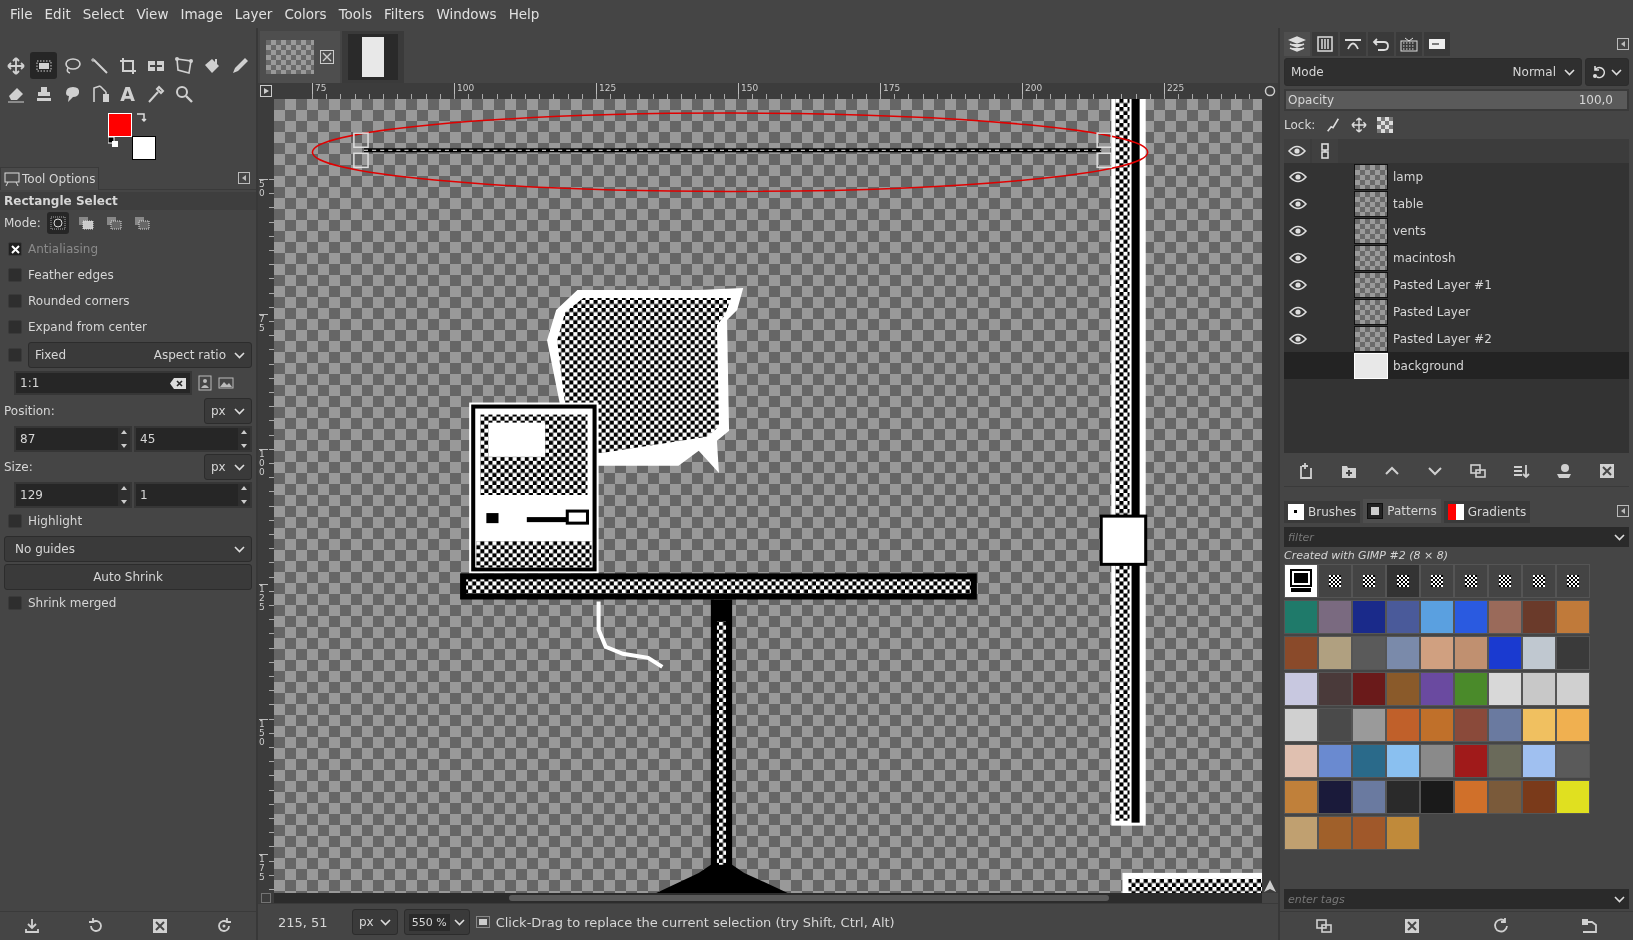 The image size is (1633, 940). Describe the element at coordinates (1402, 511) in the screenshot. I see `resource-tab: Patterns` at that location.